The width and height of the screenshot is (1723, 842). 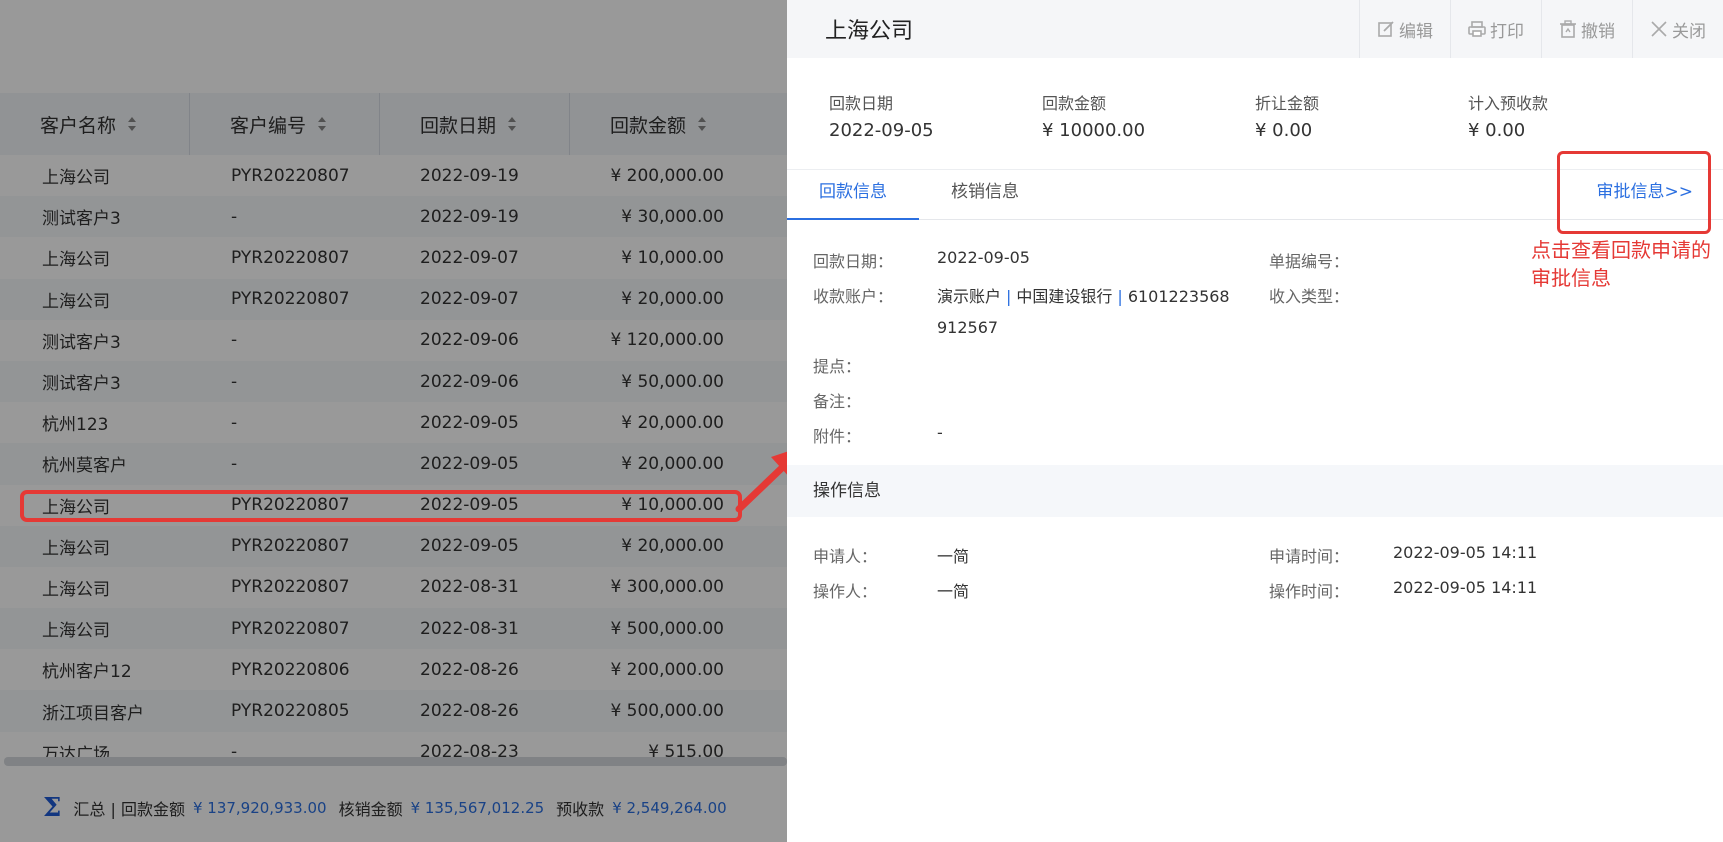 I want to click on field-label: 单据编号：, so click(x=1309, y=261).